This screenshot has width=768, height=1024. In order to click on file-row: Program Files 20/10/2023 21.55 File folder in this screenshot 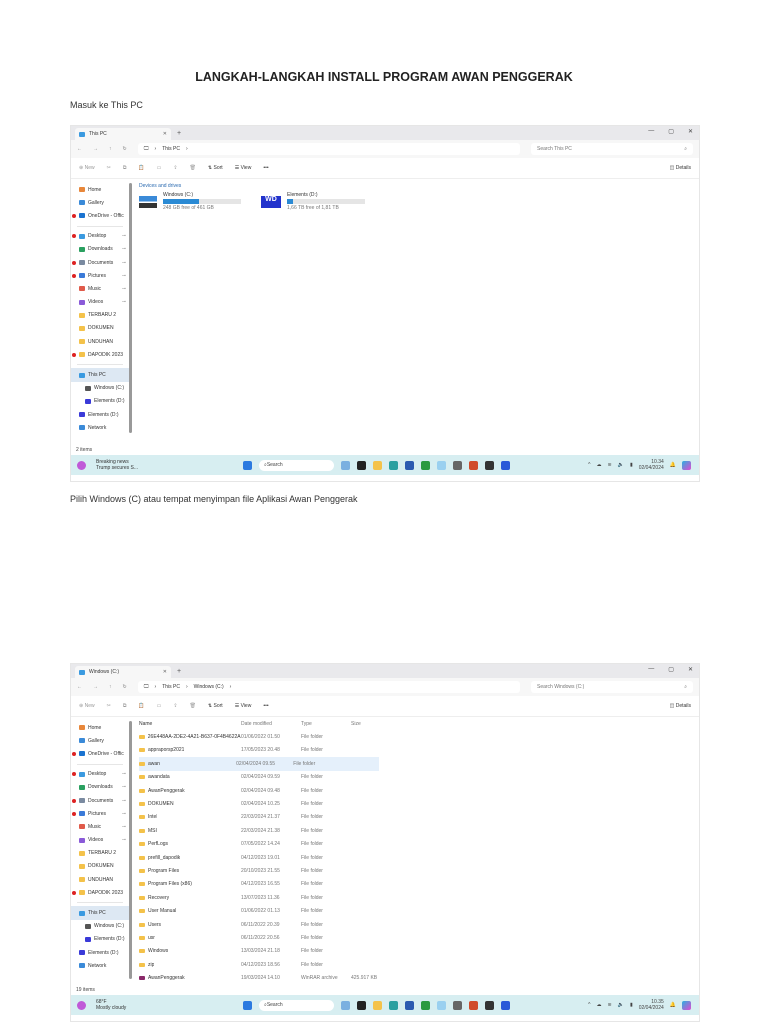, I will do `click(419, 870)`.